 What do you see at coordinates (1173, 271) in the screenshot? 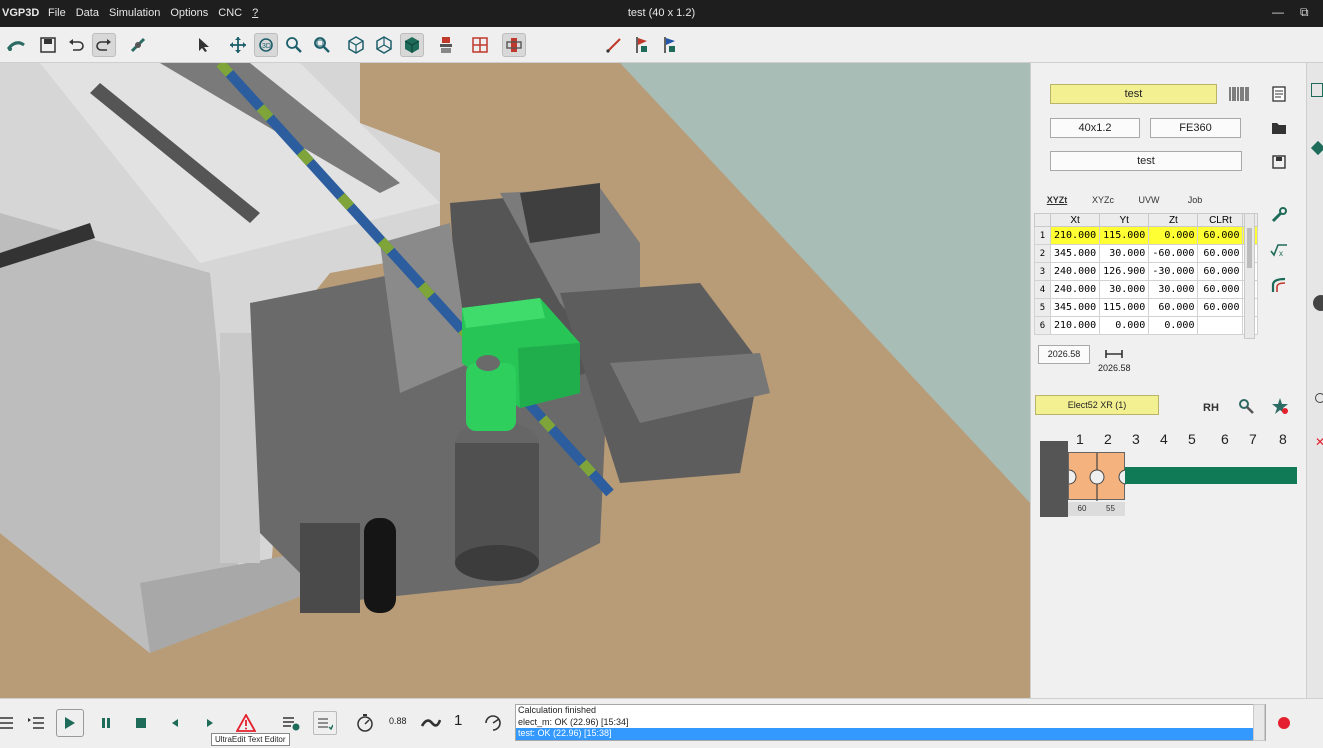
I see `cell-zt: -30.000` at bounding box center [1173, 271].